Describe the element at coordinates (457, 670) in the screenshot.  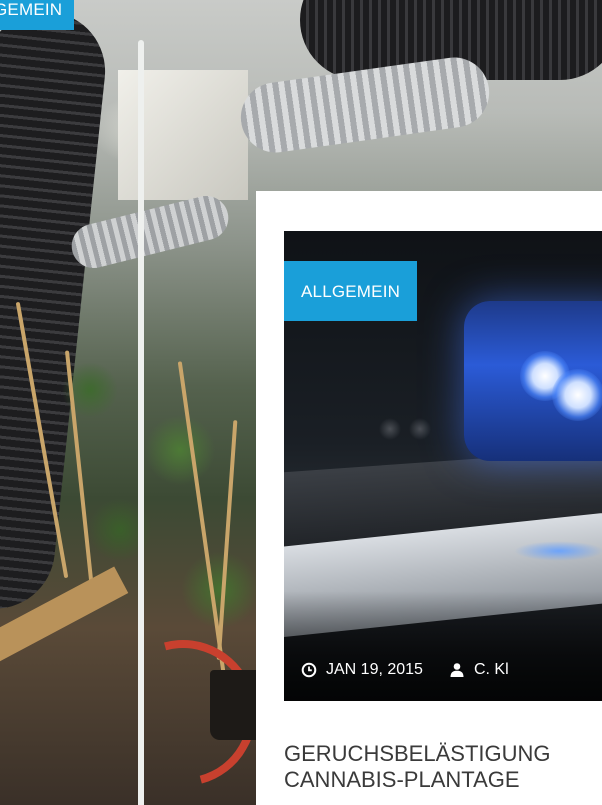
I see `user-icon` at that location.